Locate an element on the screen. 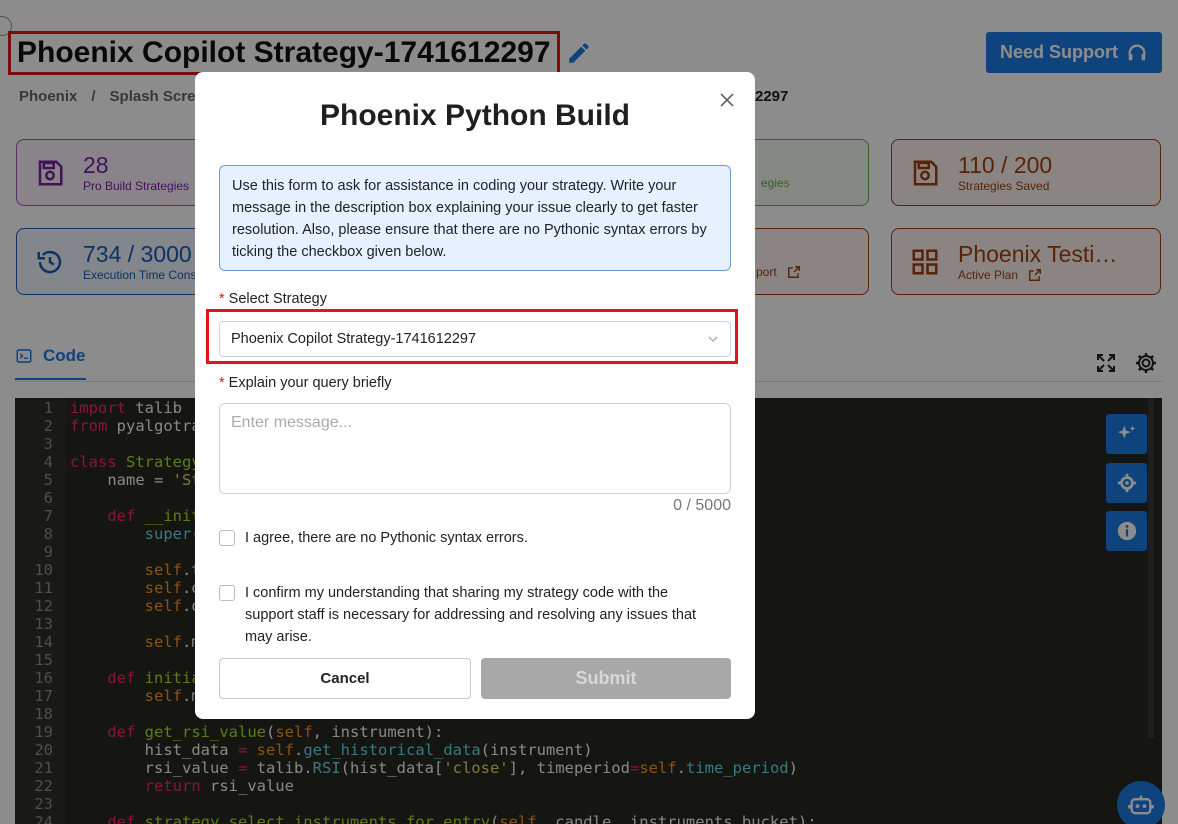 This screenshot has height=824, width=1178. select-strategy-label-text: Select Strategy is located at coordinates (277, 299).